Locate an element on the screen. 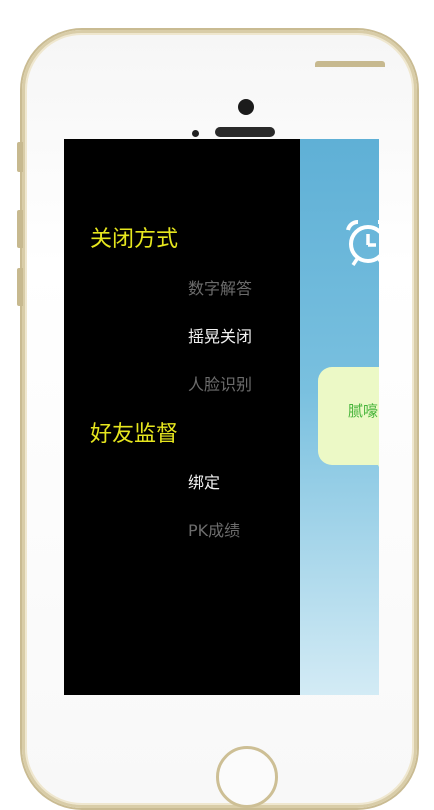  menu-item-face-recognition: 人脸识别 is located at coordinates (220, 383).